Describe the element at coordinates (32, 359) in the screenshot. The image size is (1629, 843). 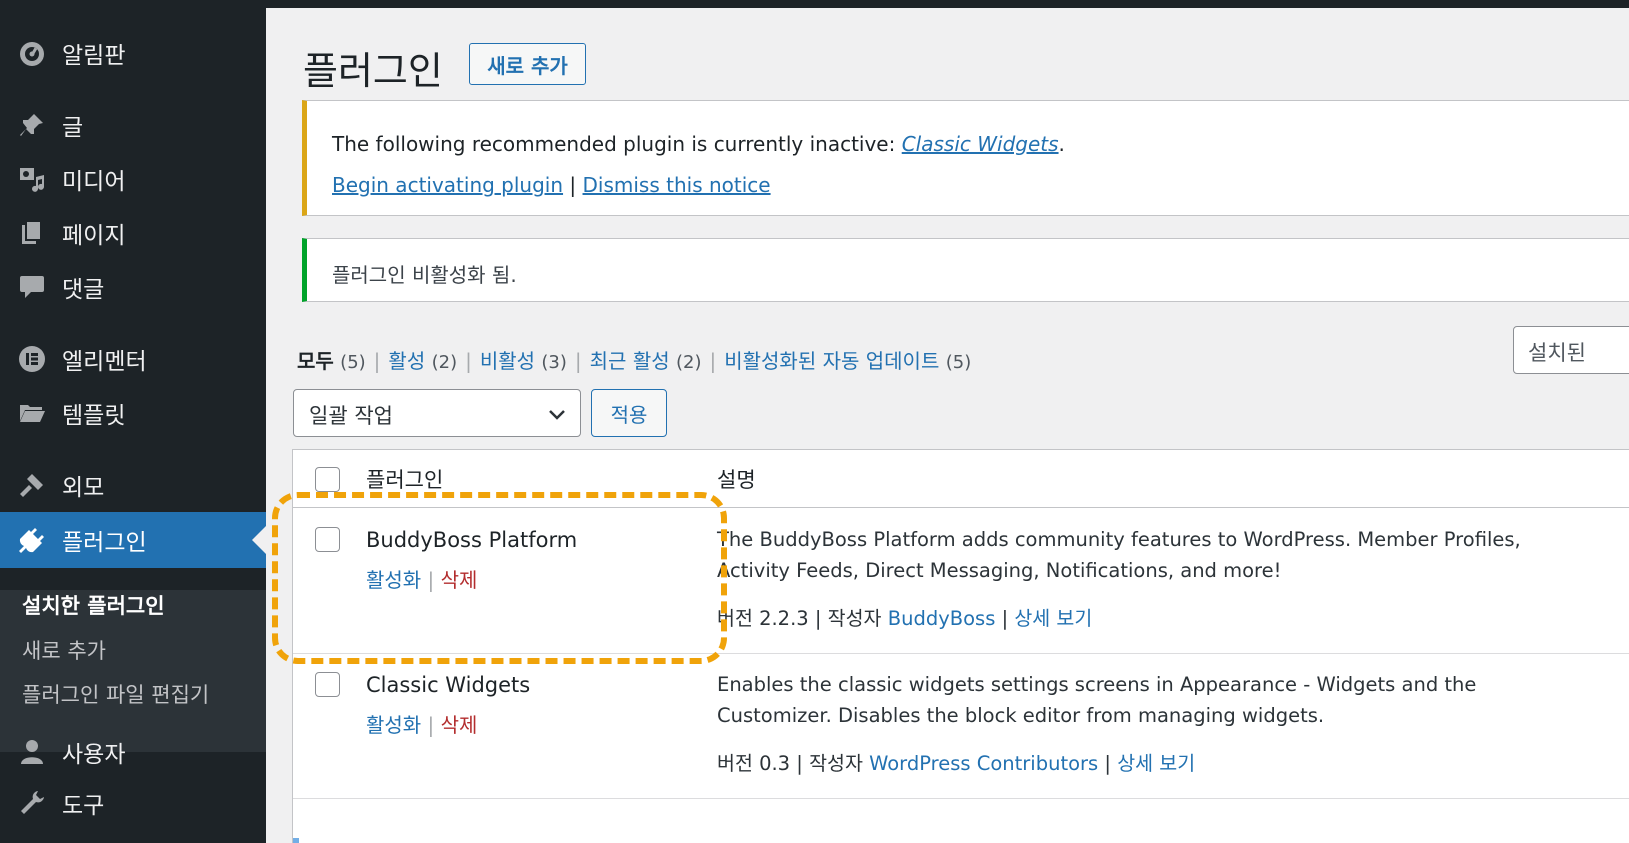
I see `elementor-icon` at that location.